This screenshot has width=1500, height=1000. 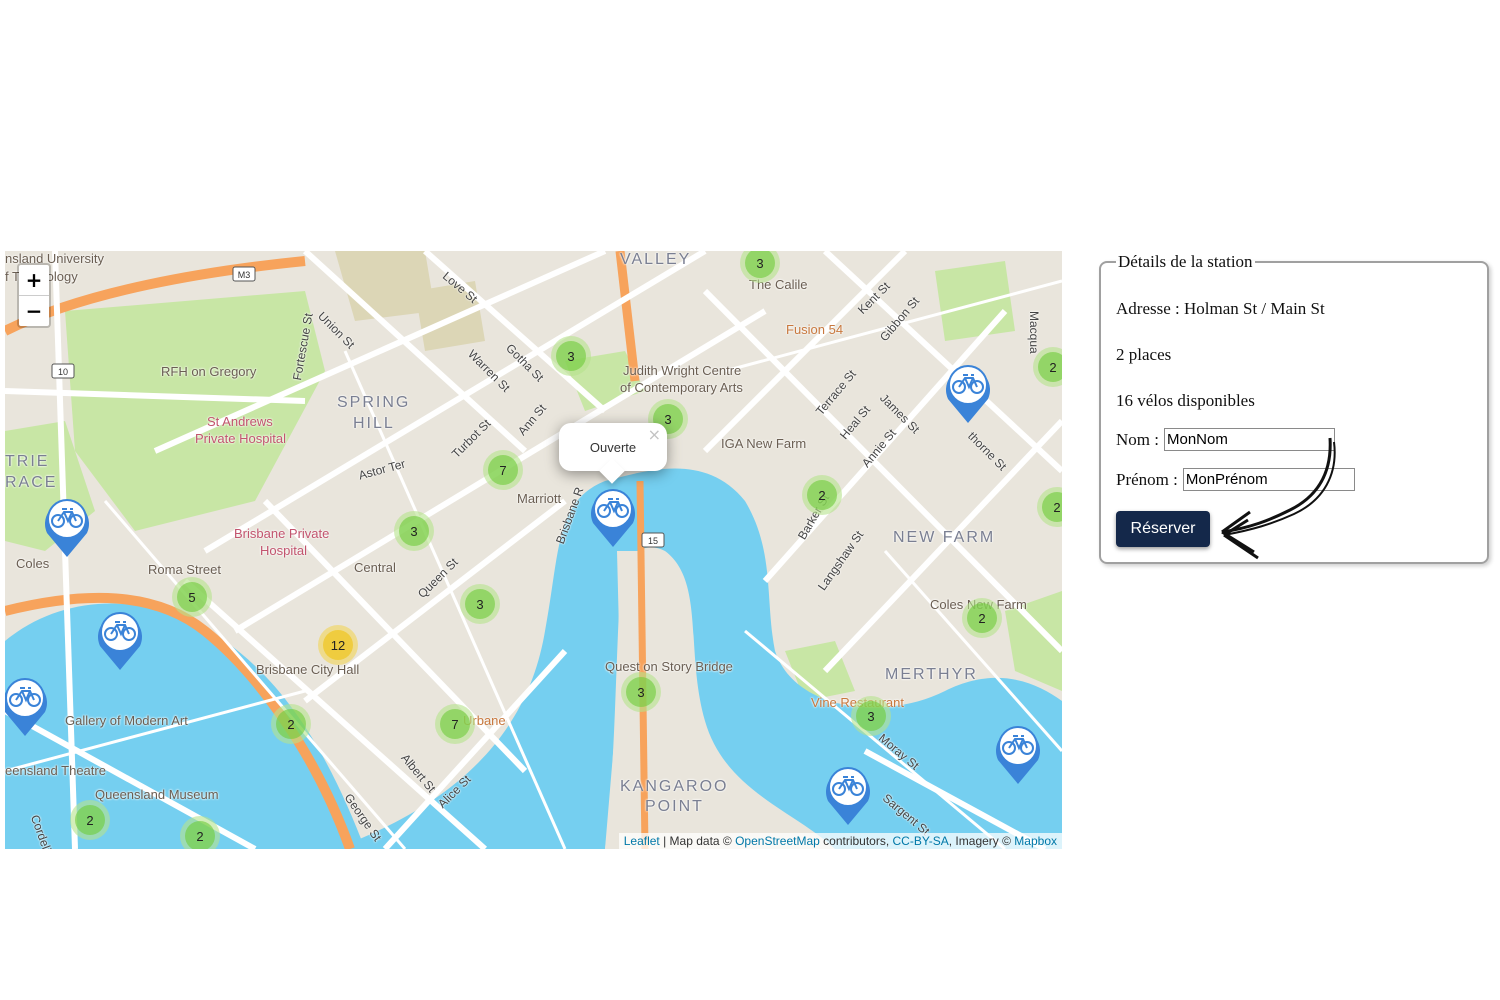 I want to click on station-popup: × Ouverte, so click(x=613, y=453).